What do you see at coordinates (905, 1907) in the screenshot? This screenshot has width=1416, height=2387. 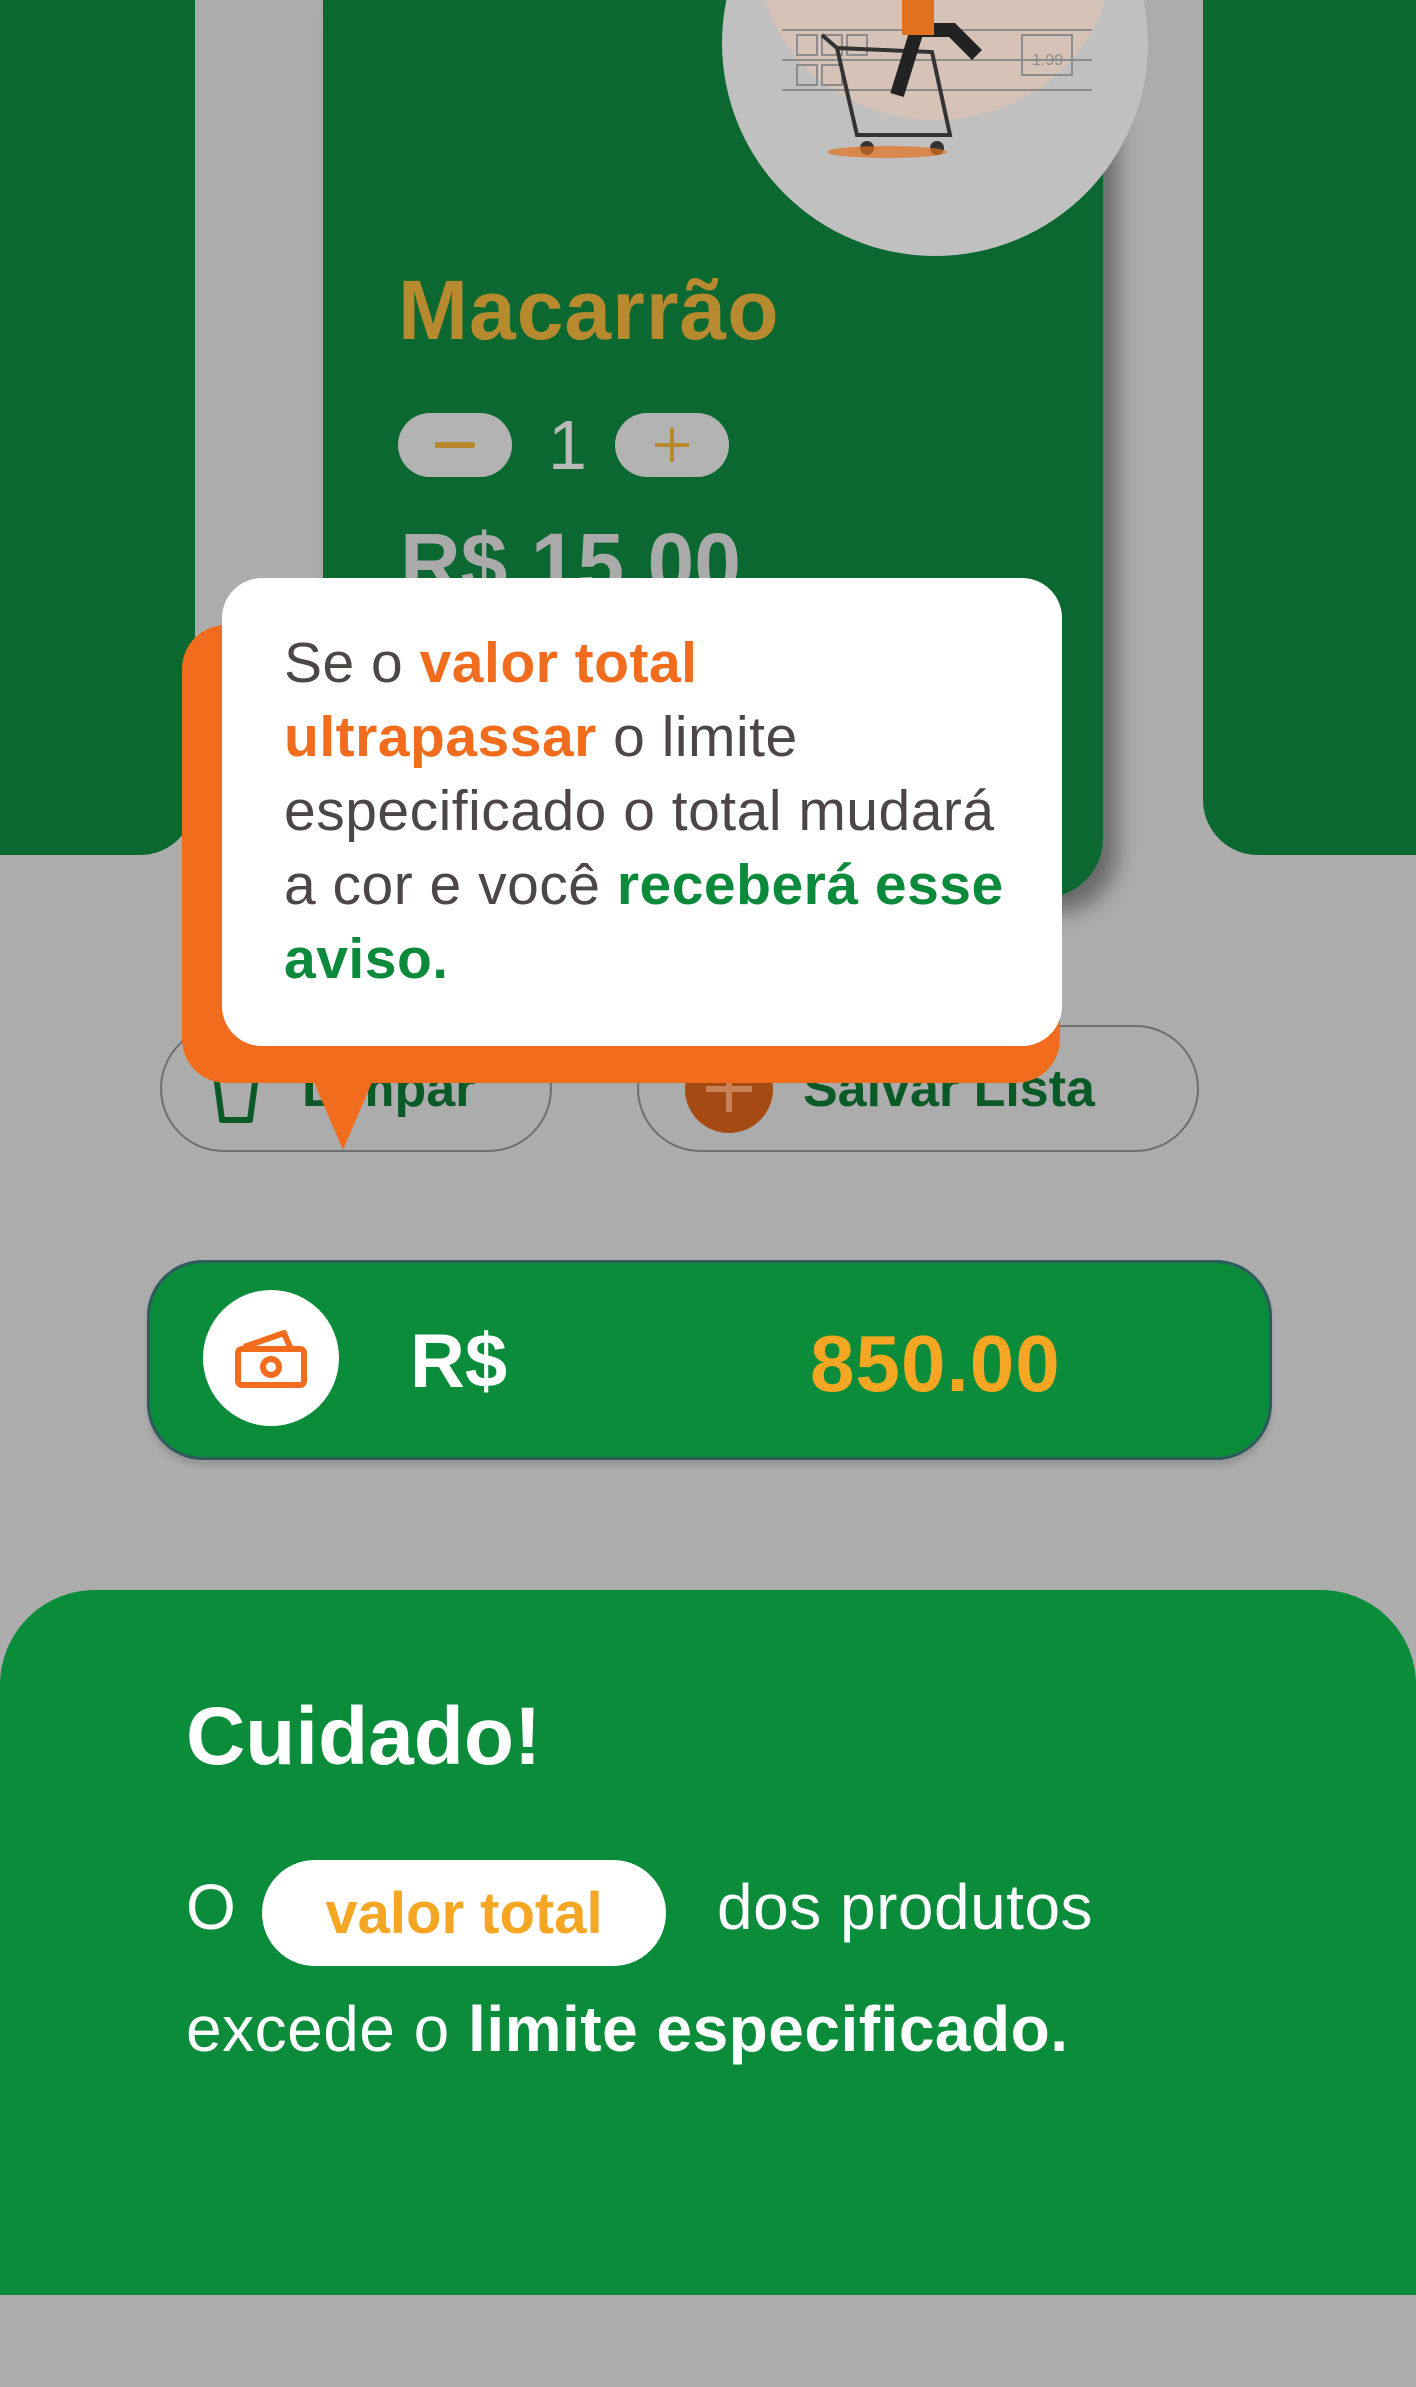 I see `warning-text-rest: dos produtos` at bounding box center [905, 1907].